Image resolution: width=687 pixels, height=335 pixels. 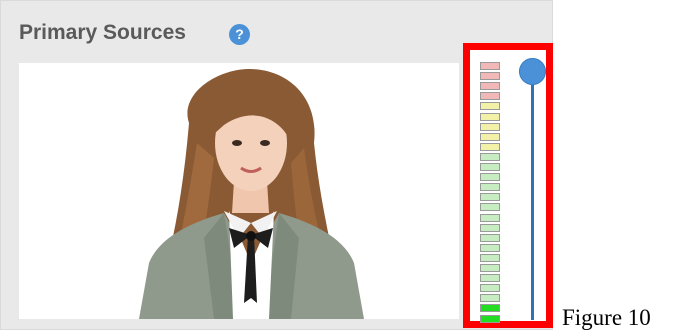 I want to click on help-icon: ?, so click(x=239, y=34).